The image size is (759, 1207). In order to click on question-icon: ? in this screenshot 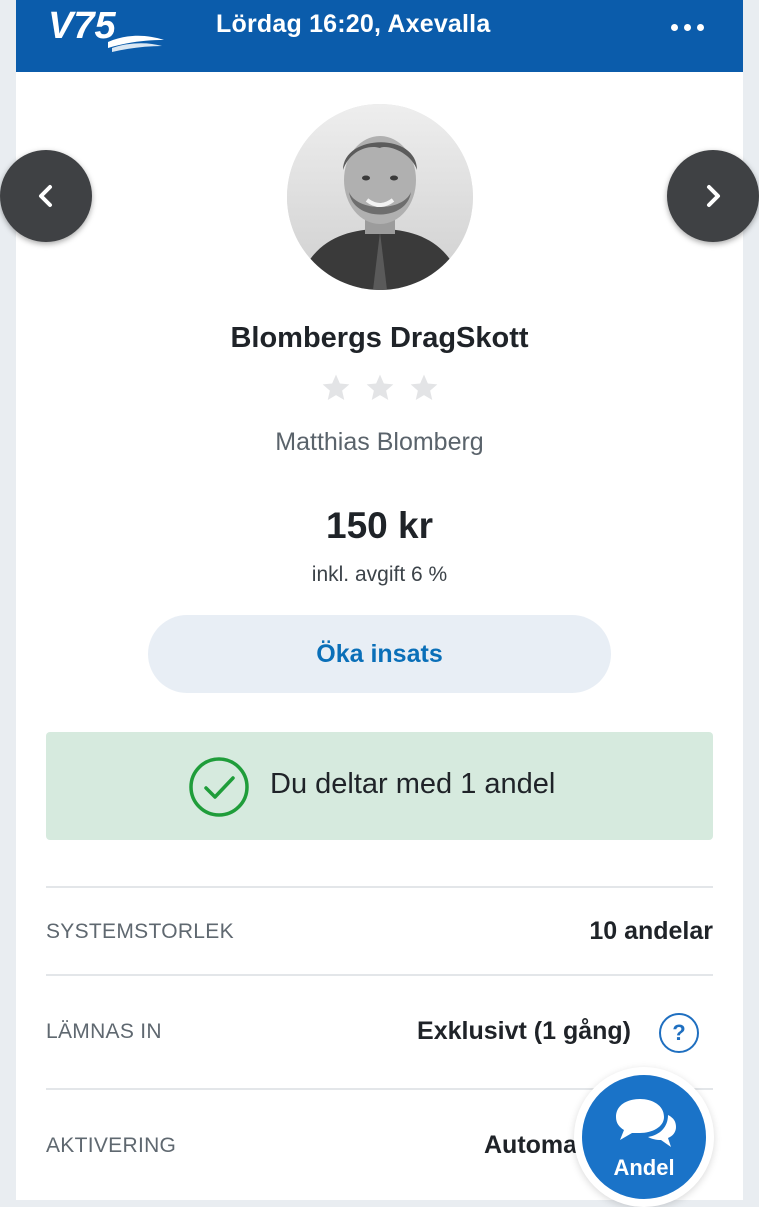, I will do `click(679, 1032)`.